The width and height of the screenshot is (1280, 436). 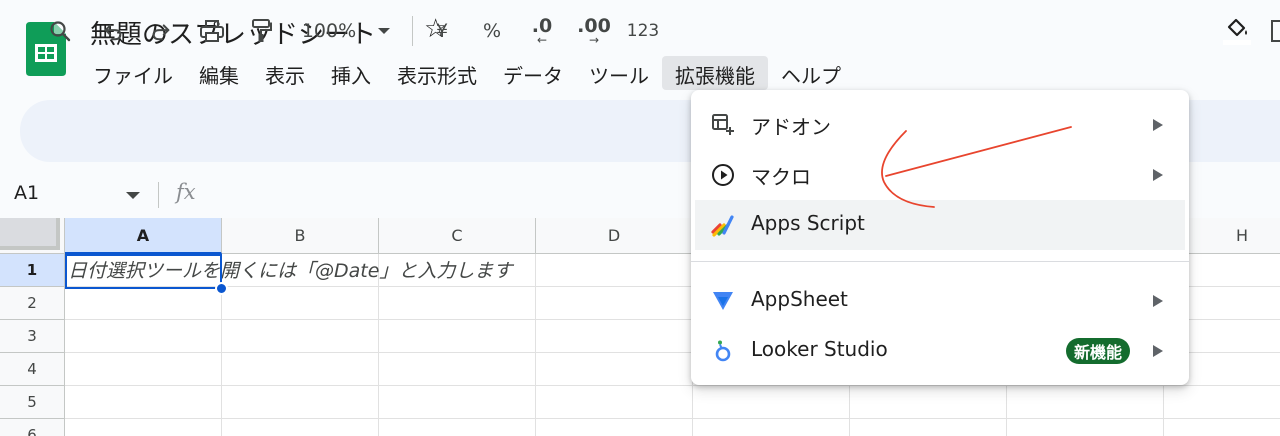 What do you see at coordinates (143, 271) in the screenshot?
I see `cell-a1-selection` at bounding box center [143, 271].